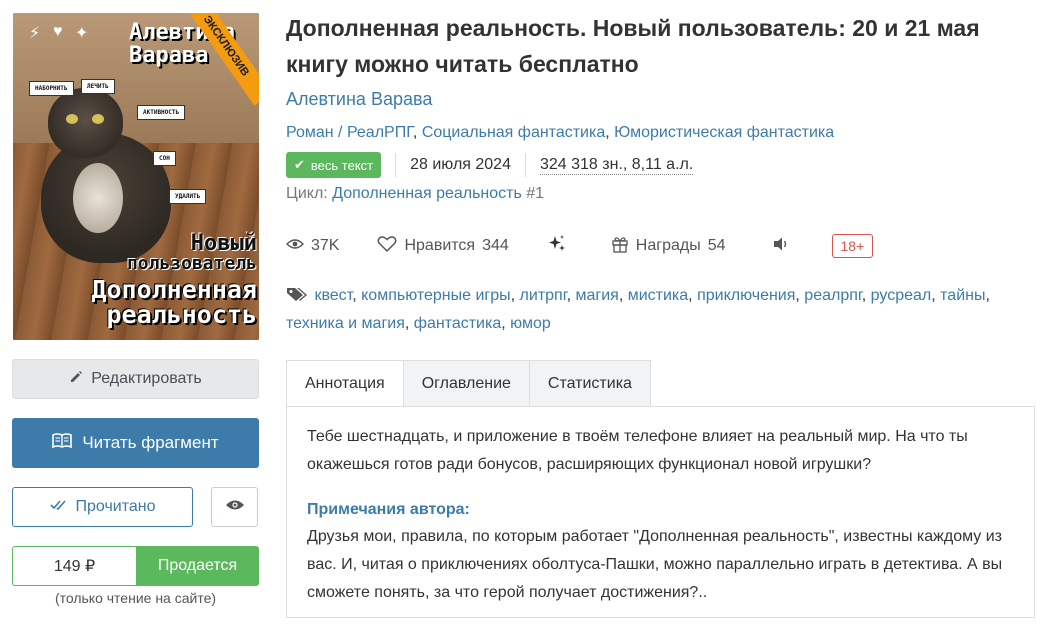  Describe the element at coordinates (58, 31) in the screenshot. I see `heart-icon: ♥` at that location.